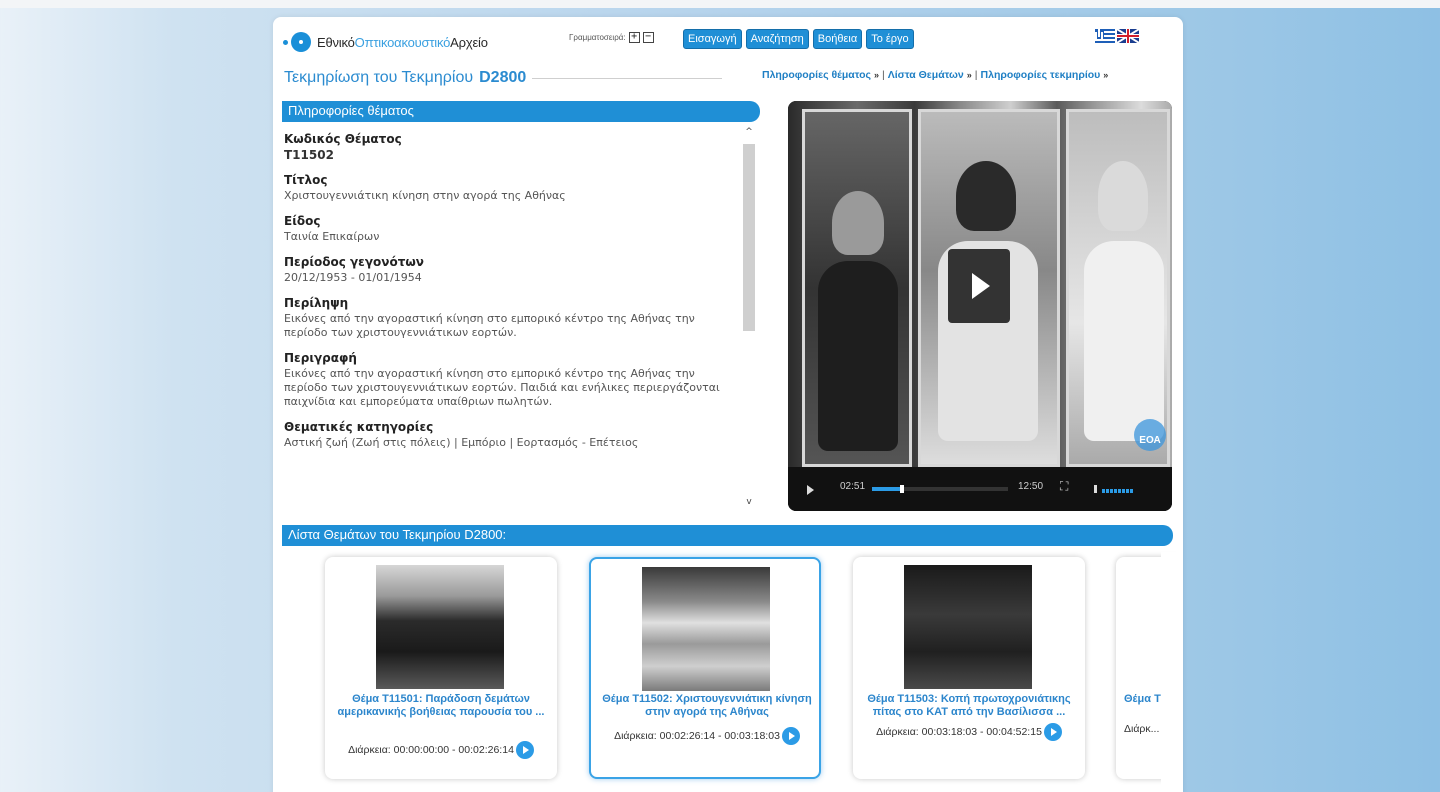 This screenshot has height=792, width=1440. Describe the element at coordinates (336, 42) in the screenshot. I see `logo-text-part1: Εθνικό` at that location.